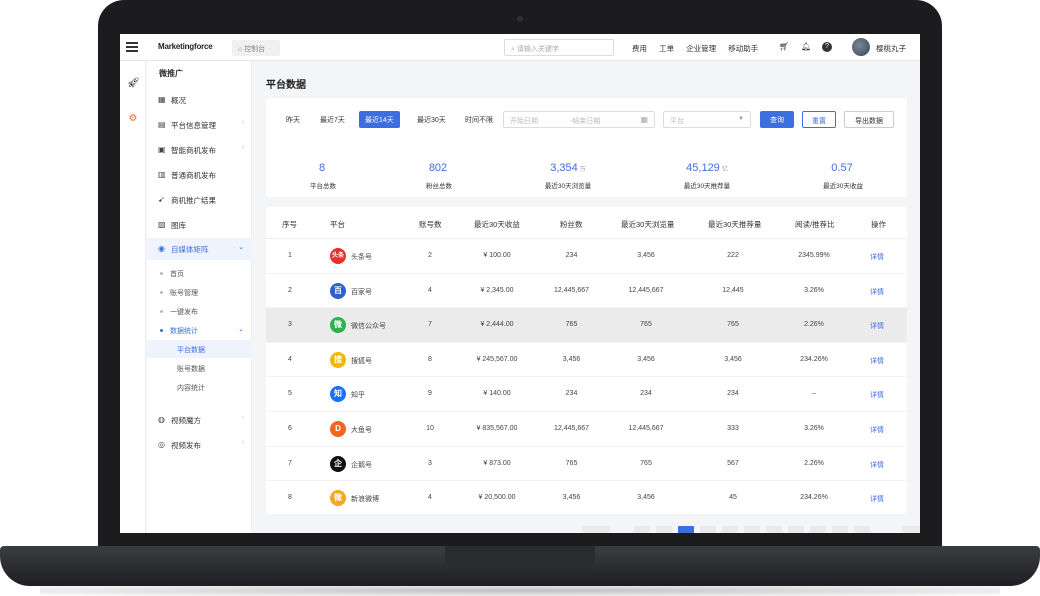  What do you see at coordinates (199, 224) in the screenshot?
I see `sidebar-item-gallery: ▨ 图库` at bounding box center [199, 224].